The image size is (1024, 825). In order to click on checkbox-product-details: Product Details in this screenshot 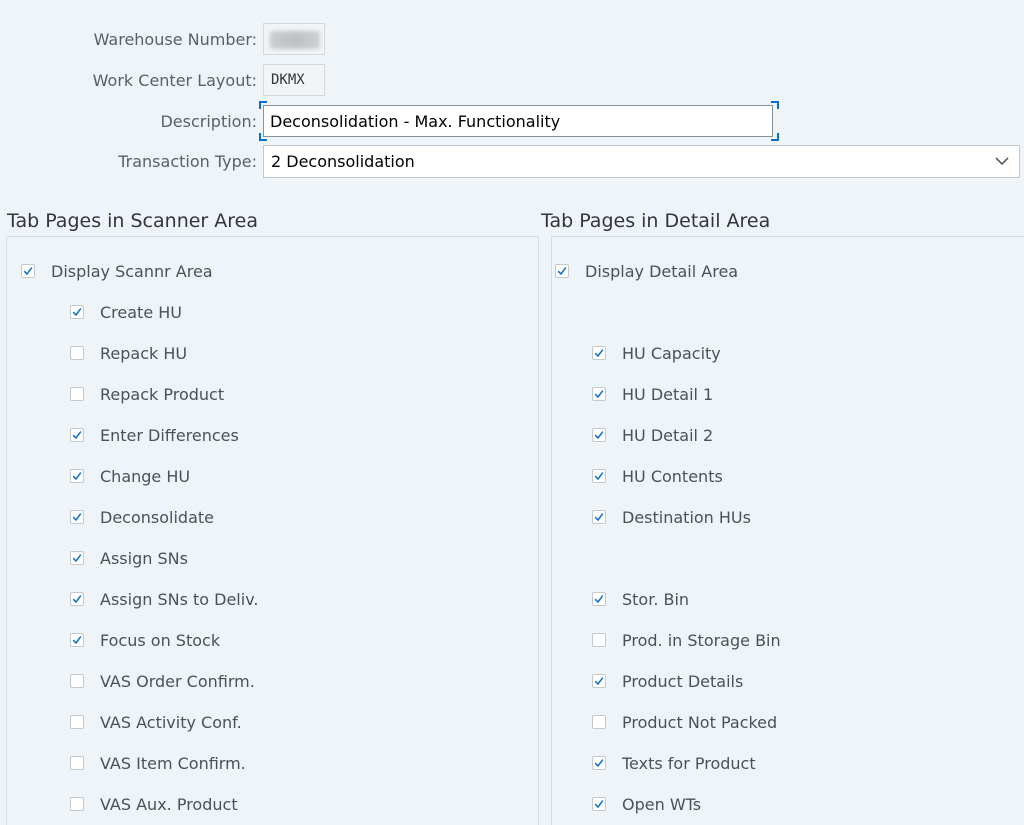, I will do `click(667, 681)`.